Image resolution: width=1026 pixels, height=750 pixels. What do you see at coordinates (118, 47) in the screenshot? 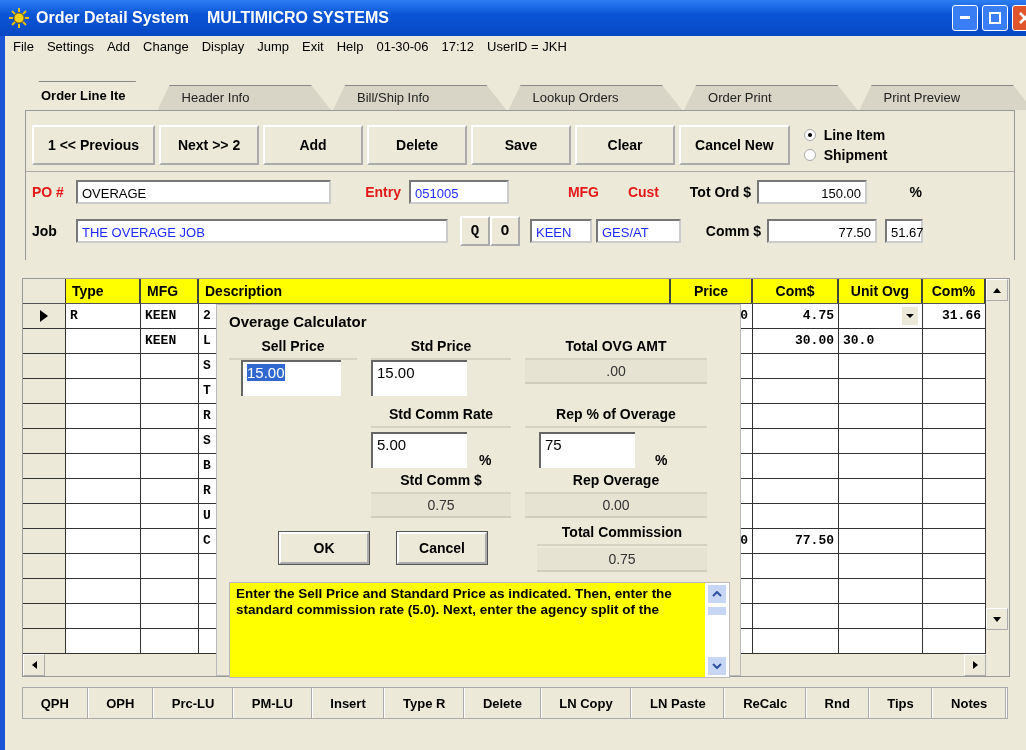
I see `menu-item: Add` at bounding box center [118, 47].